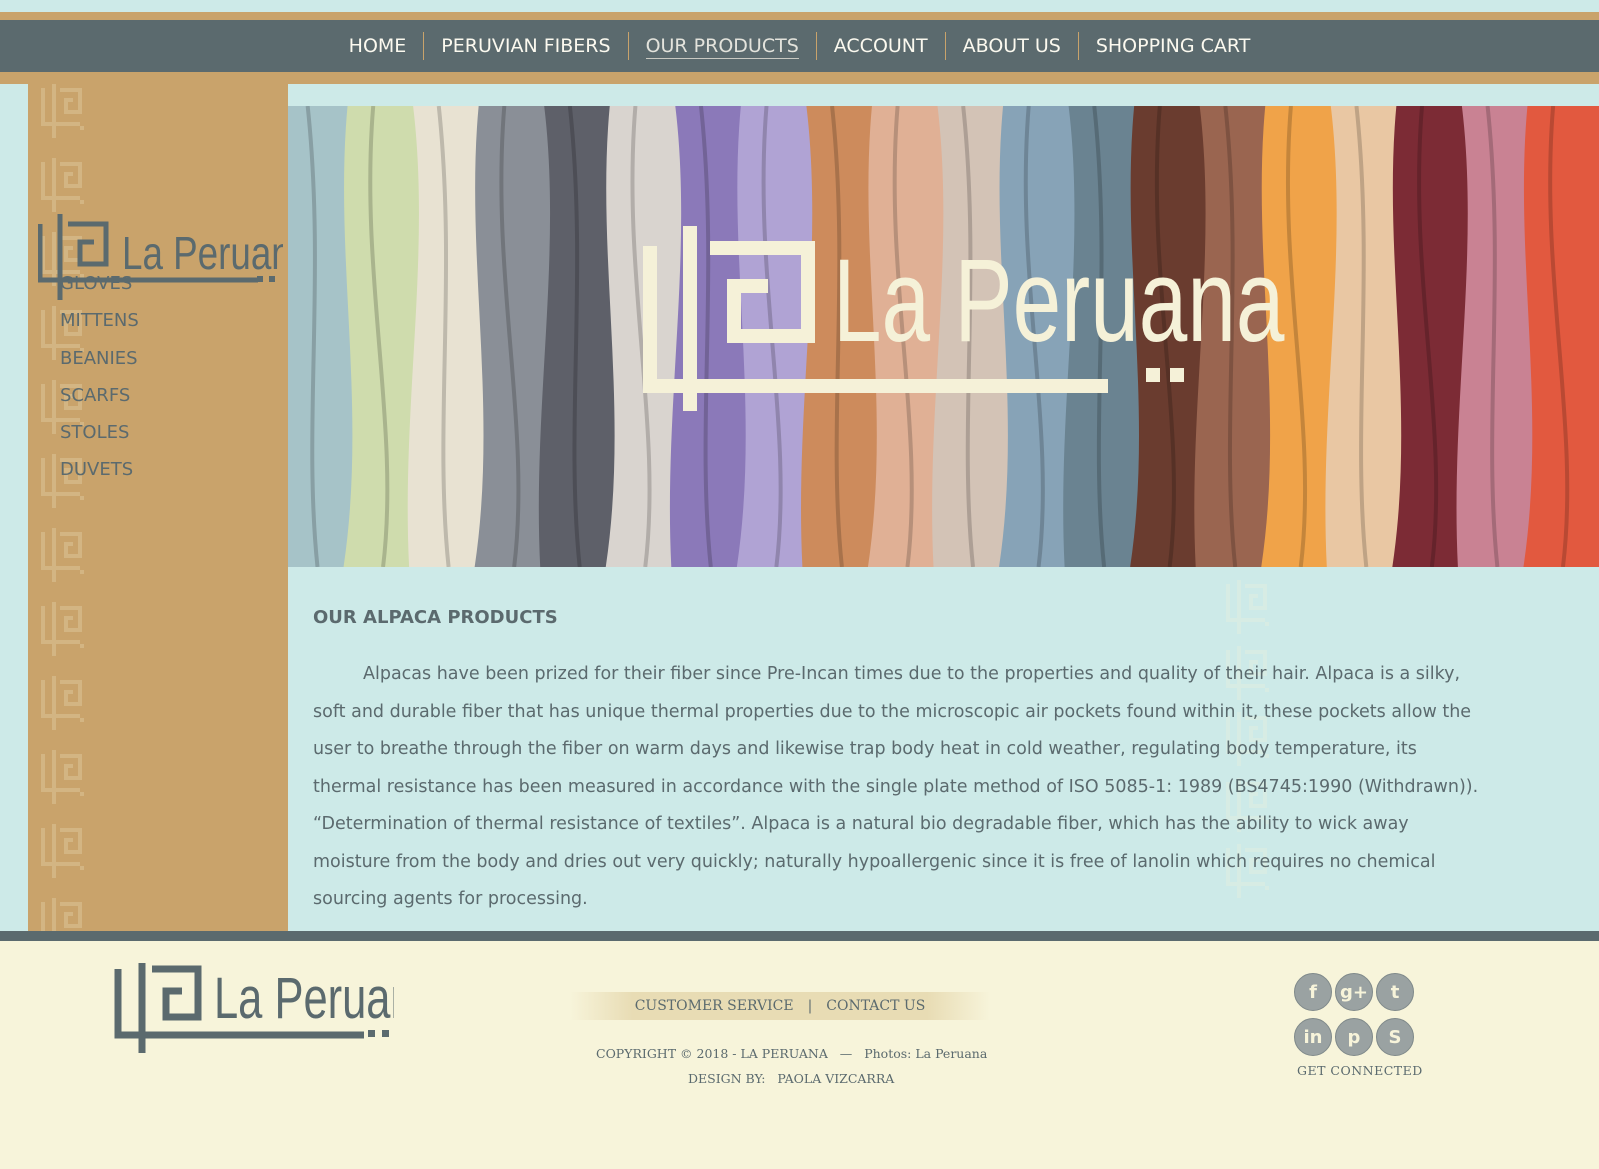  What do you see at coordinates (1561, 336) in the screenshot?
I see `scarf` at bounding box center [1561, 336].